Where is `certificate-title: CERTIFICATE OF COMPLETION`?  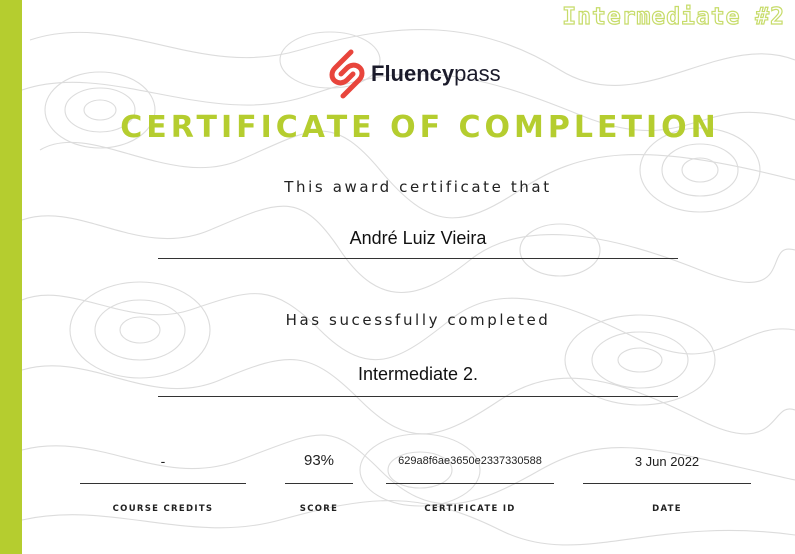 certificate-title: CERTIFICATE OF COMPLETION is located at coordinates (420, 127).